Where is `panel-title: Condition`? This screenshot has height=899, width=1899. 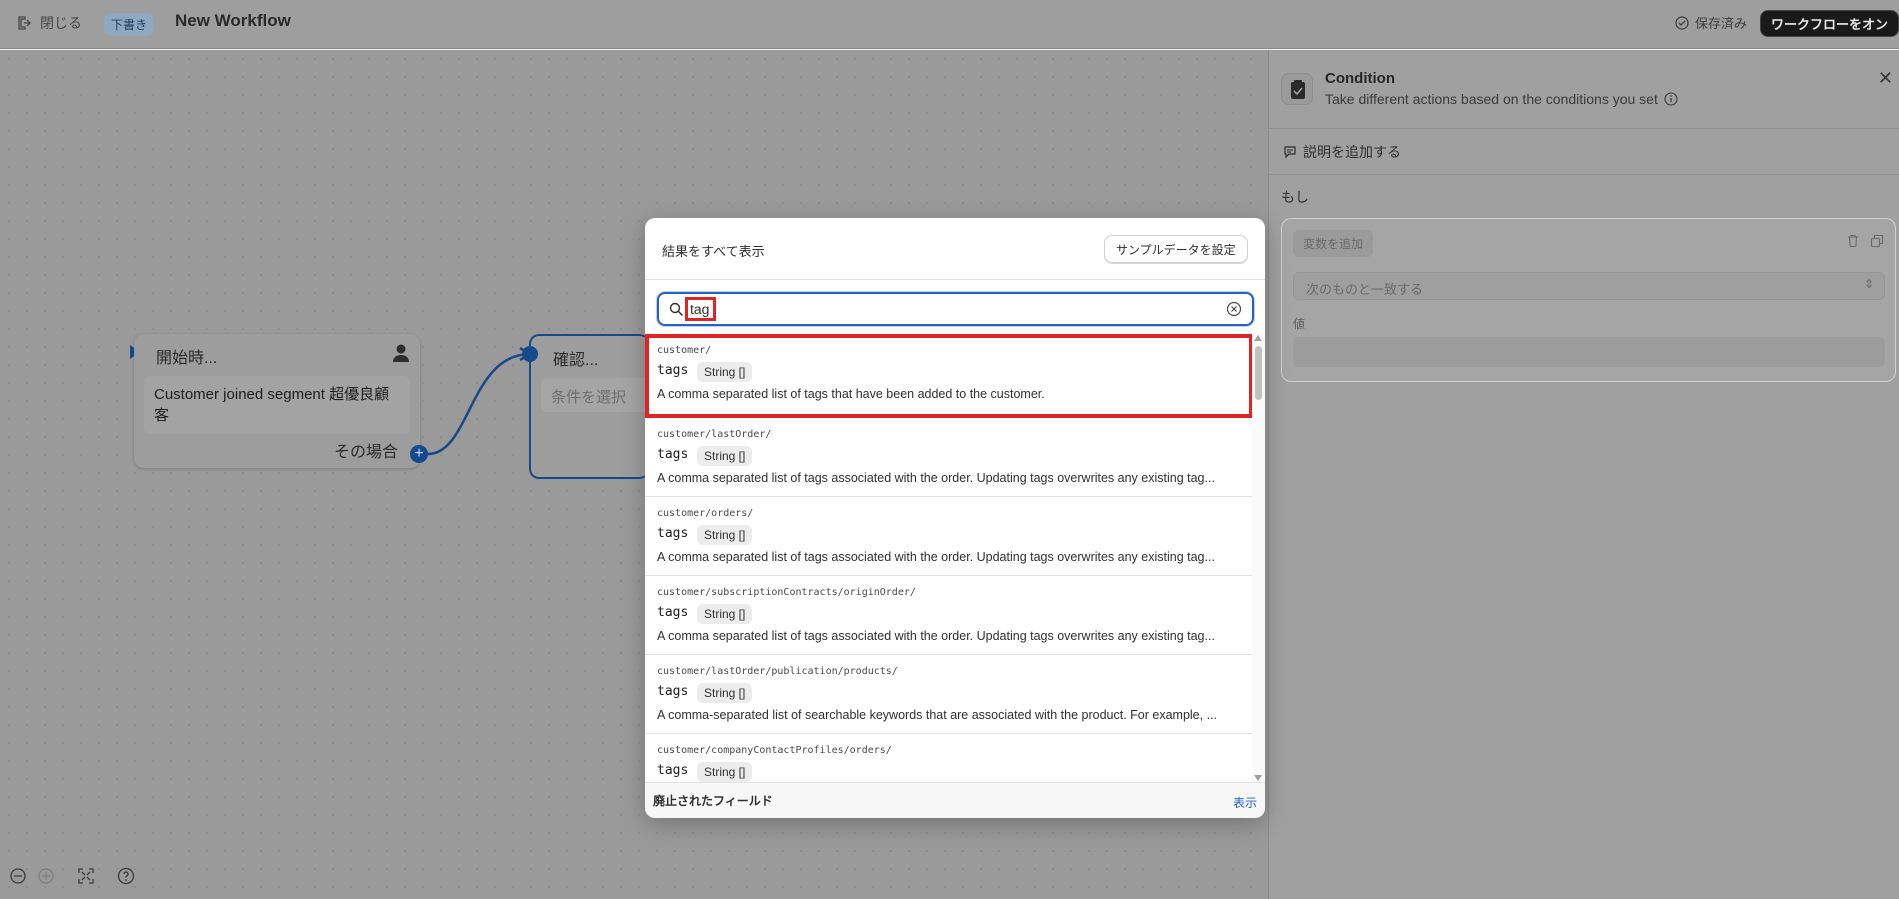
panel-title: Condition is located at coordinates (1360, 78).